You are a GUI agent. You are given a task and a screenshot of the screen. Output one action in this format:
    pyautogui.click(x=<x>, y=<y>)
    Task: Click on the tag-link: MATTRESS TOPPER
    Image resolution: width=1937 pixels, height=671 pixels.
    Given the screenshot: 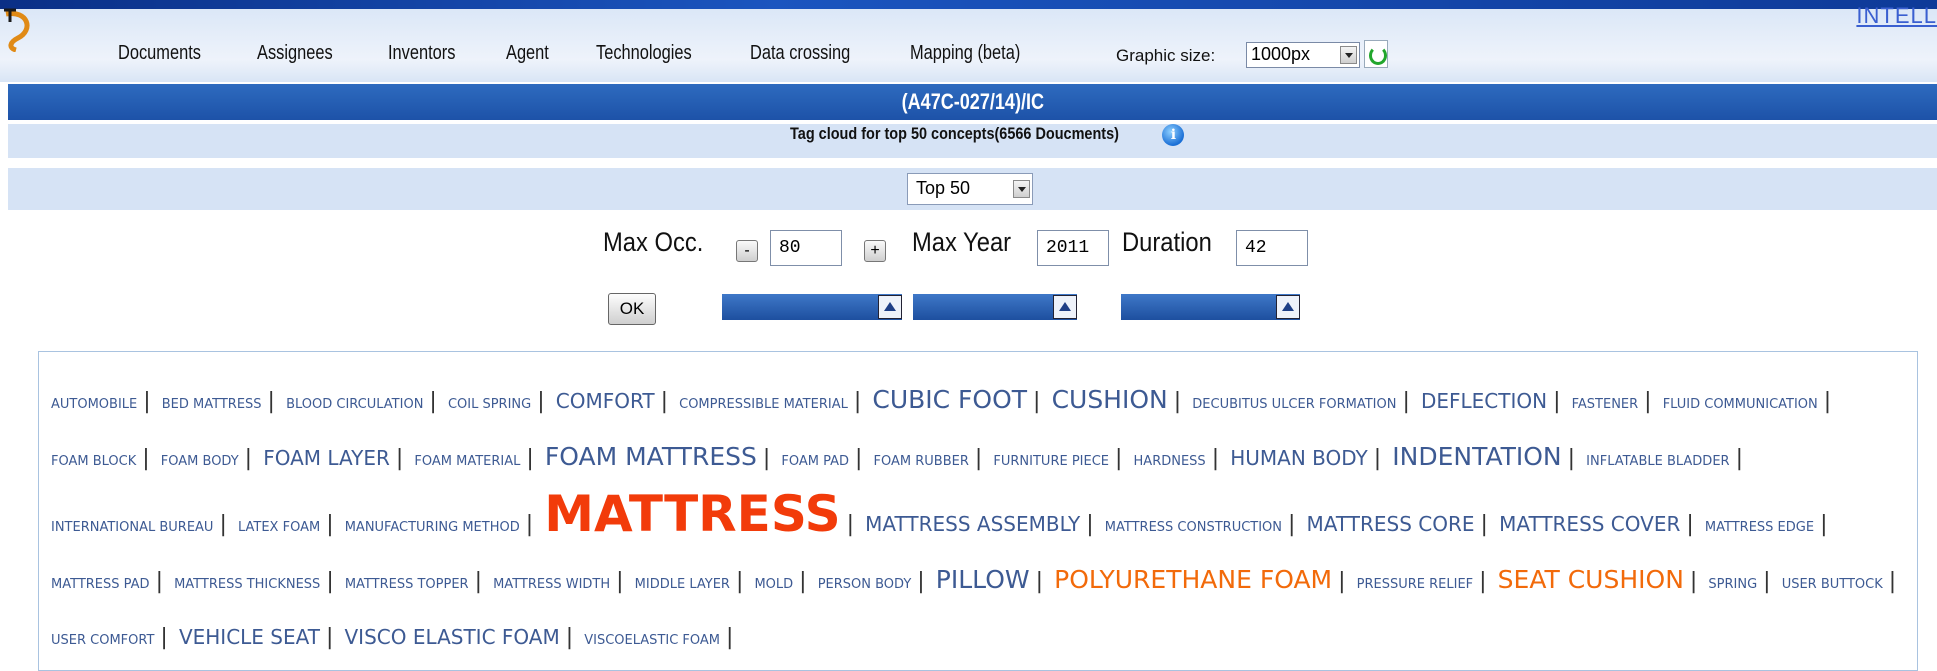 What is the action you would take?
    pyautogui.click(x=407, y=584)
    